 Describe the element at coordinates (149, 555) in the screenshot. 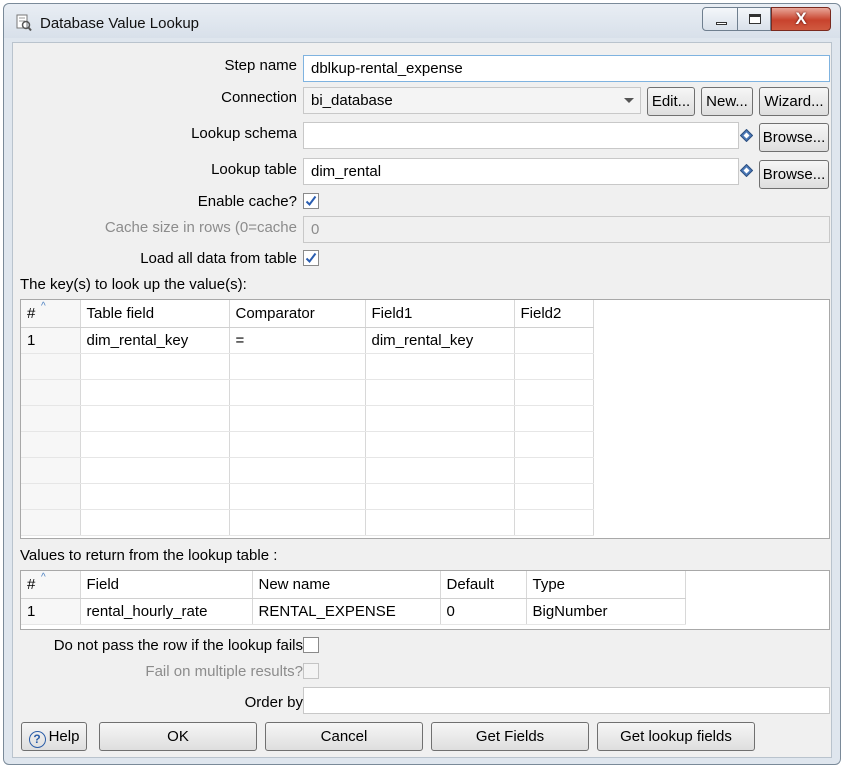

I see `values-table-label: Values to return from the lookup table :` at that location.